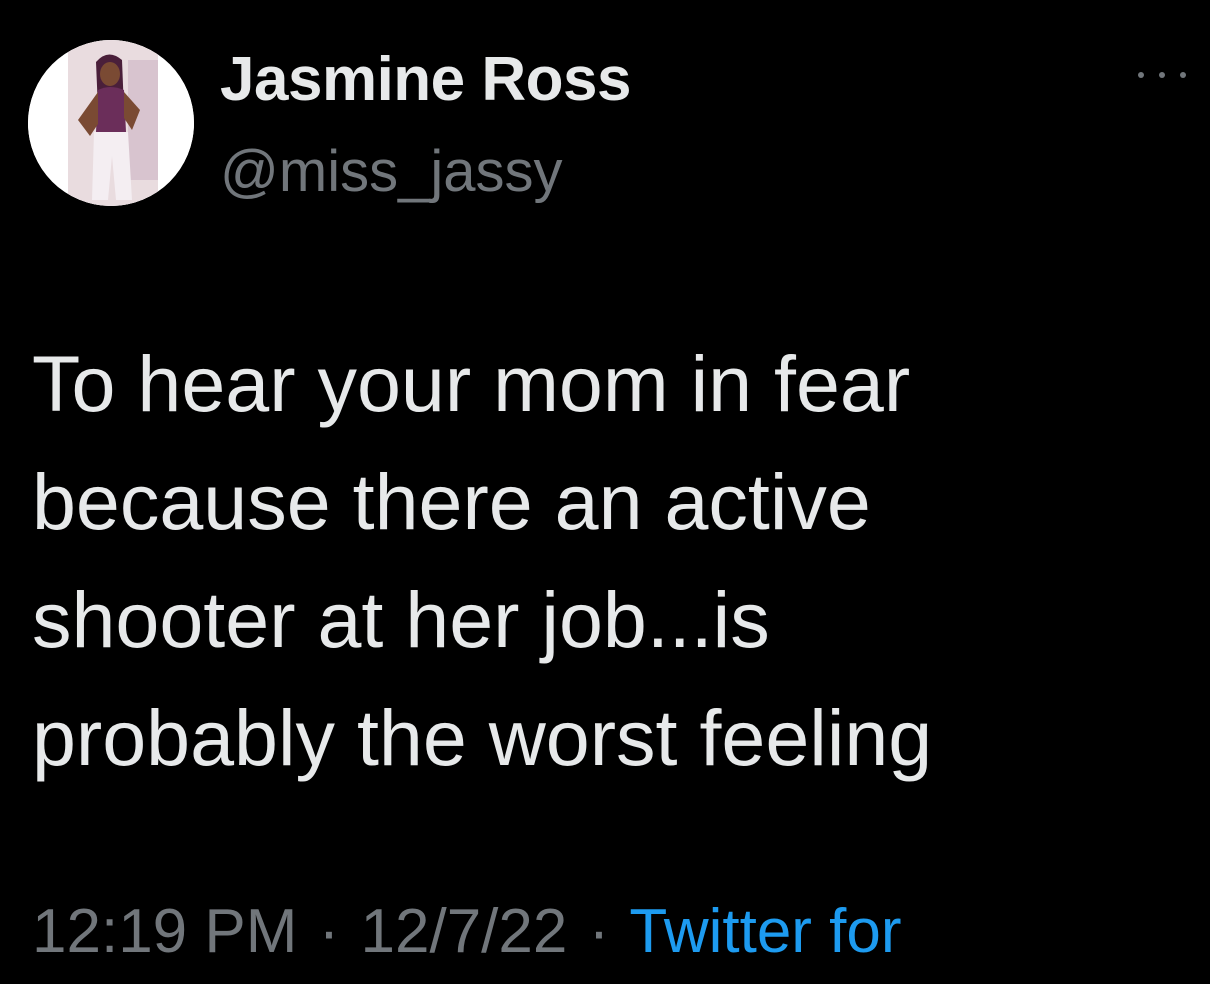  What do you see at coordinates (464, 931) in the screenshot?
I see `tweet-date: 12/7/22` at bounding box center [464, 931].